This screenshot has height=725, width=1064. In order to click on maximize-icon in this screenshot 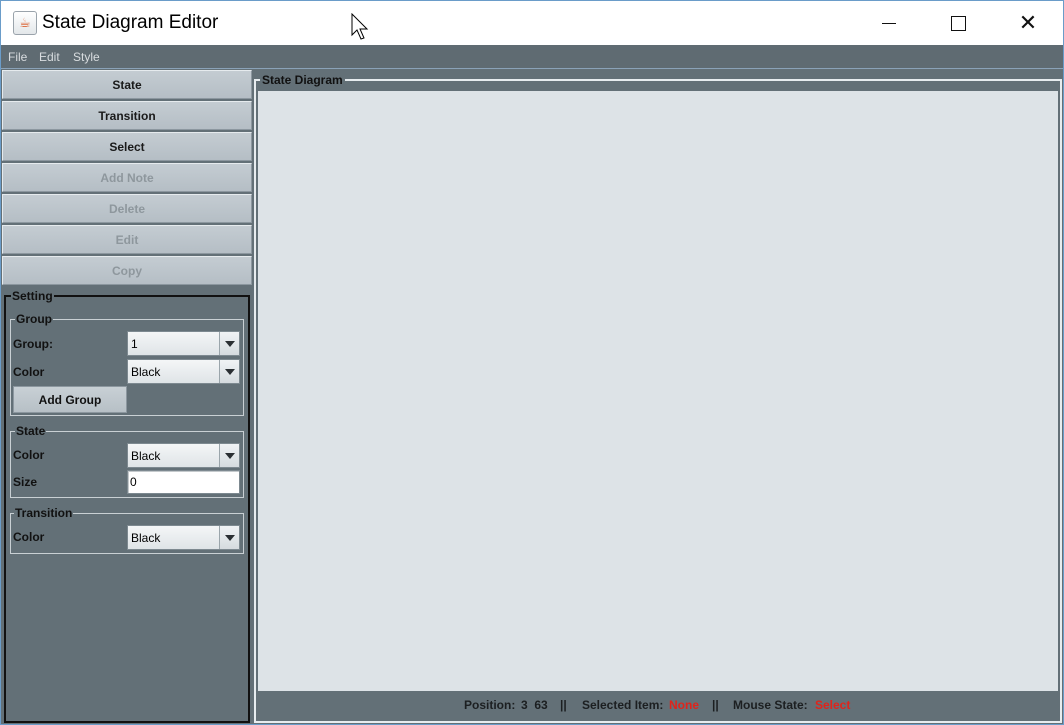, I will do `click(958, 23)`.